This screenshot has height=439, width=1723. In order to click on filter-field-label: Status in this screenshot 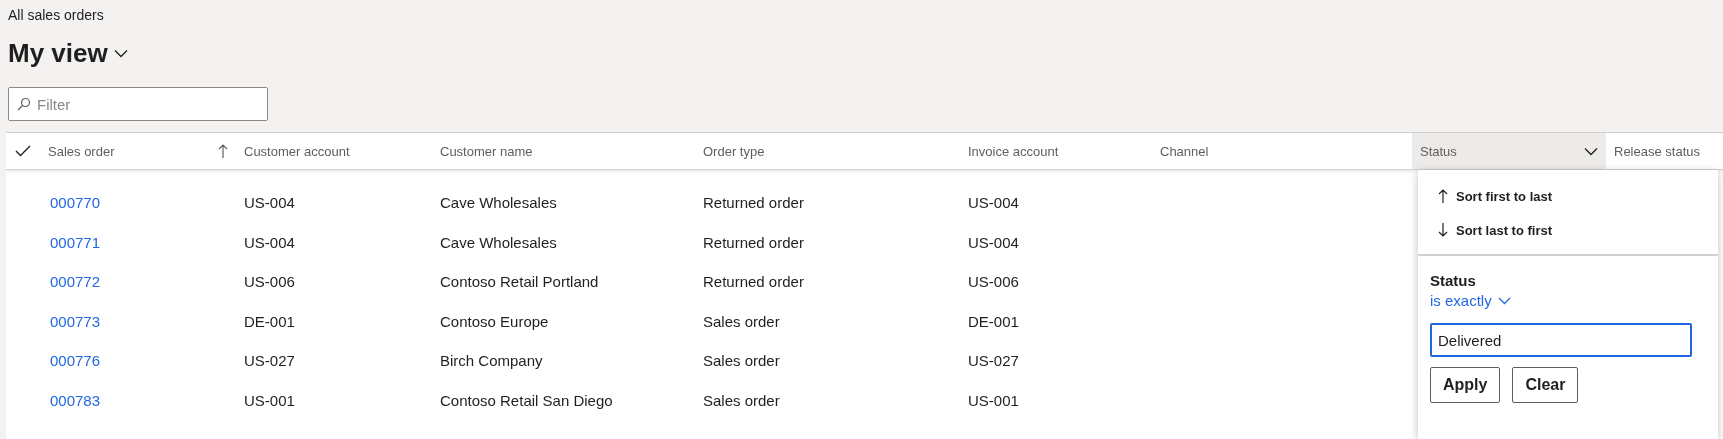, I will do `click(1453, 280)`.